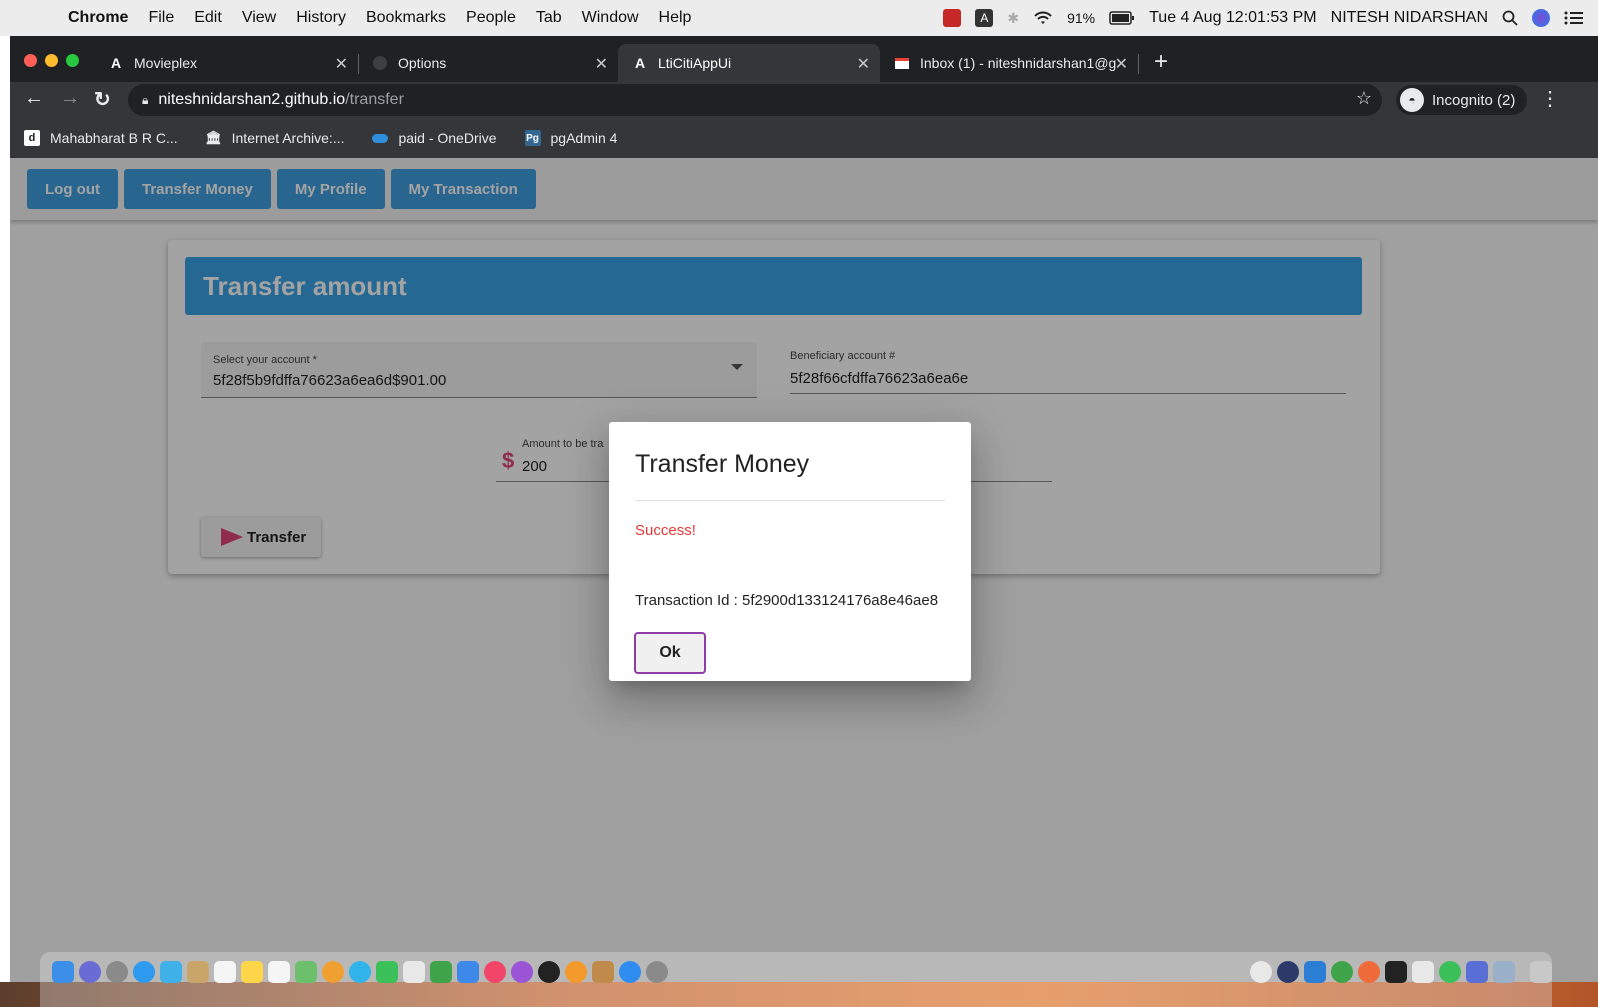 The width and height of the screenshot is (1598, 1007). What do you see at coordinates (1233, 18) in the screenshot?
I see `clock: Tue 4 Aug 12:01:53 PM` at bounding box center [1233, 18].